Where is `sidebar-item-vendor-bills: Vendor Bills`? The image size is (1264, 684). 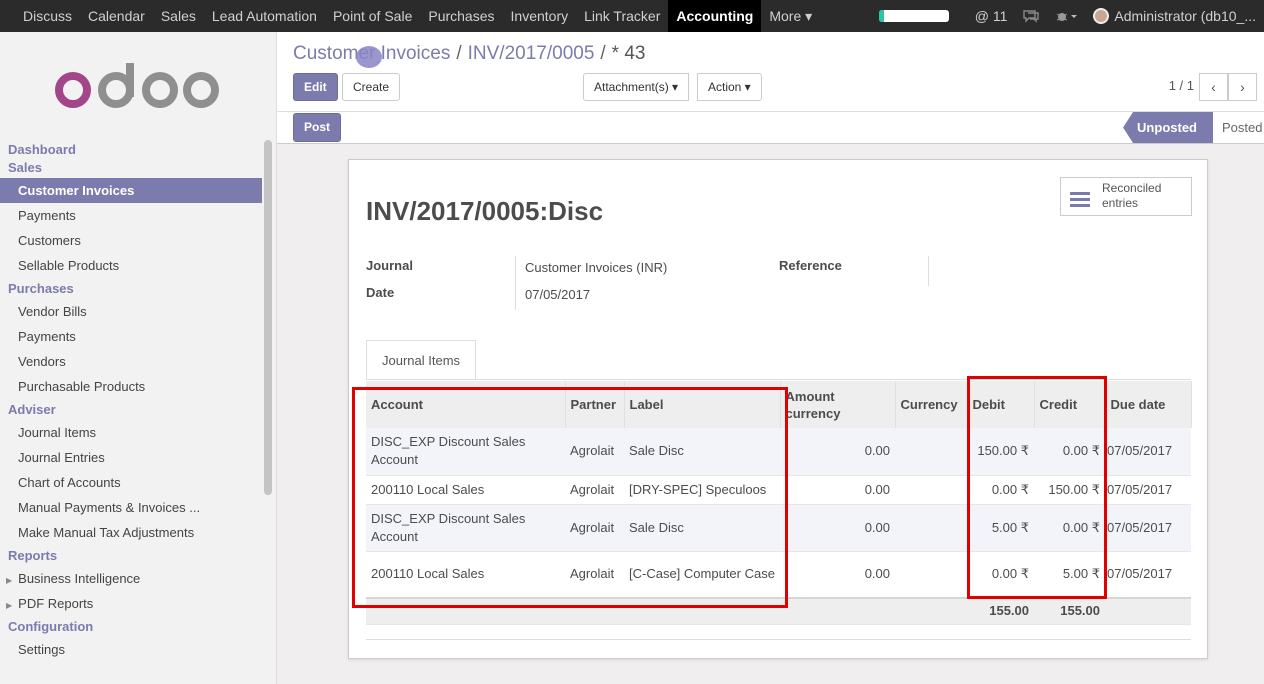
sidebar-item-vendor-bills: Vendor Bills is located at coordinates (138, 311).